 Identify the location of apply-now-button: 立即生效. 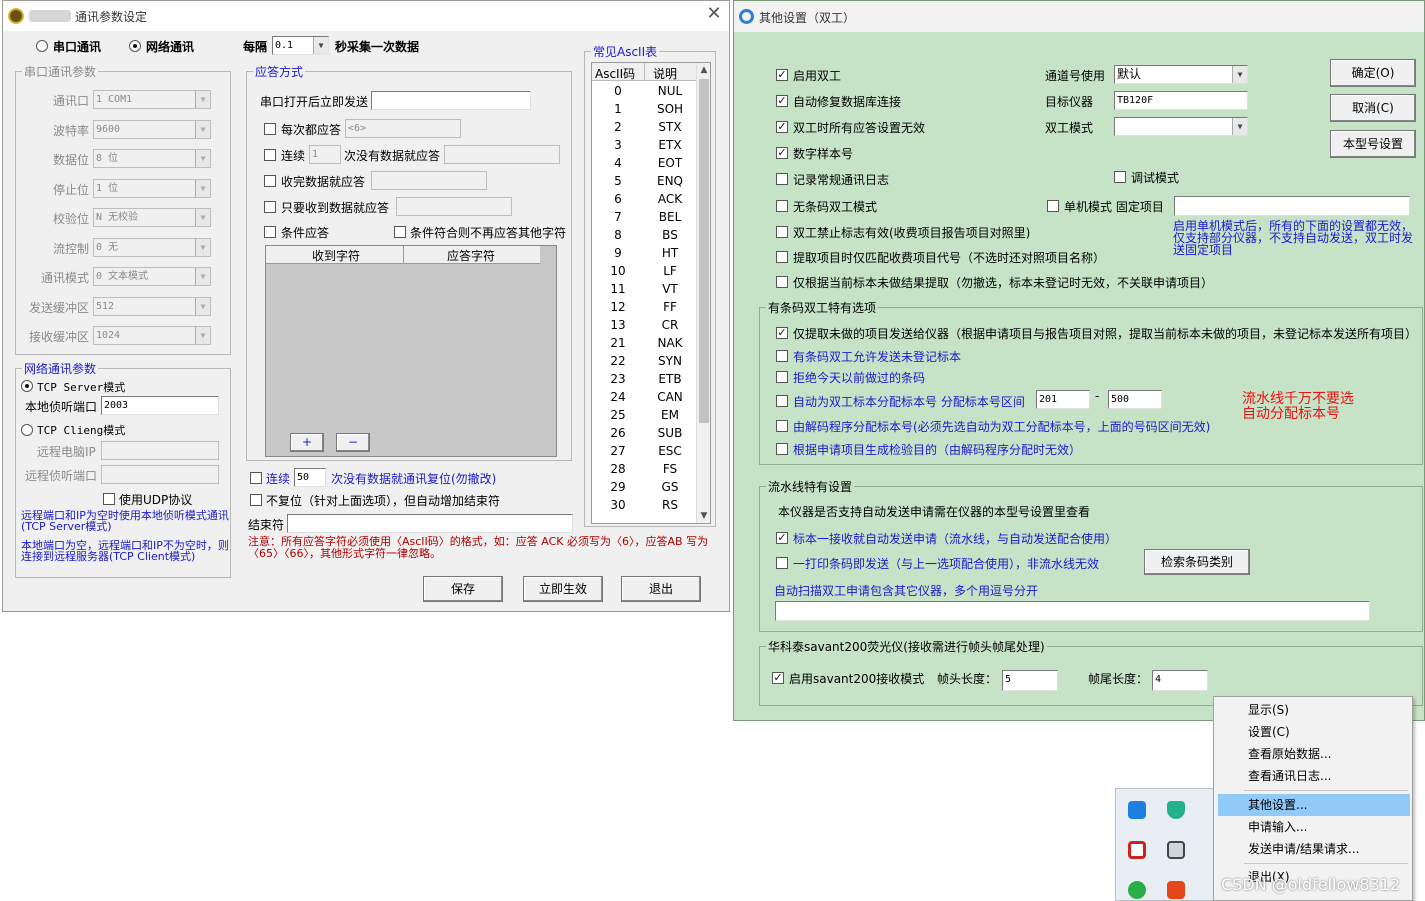
(563, 589).